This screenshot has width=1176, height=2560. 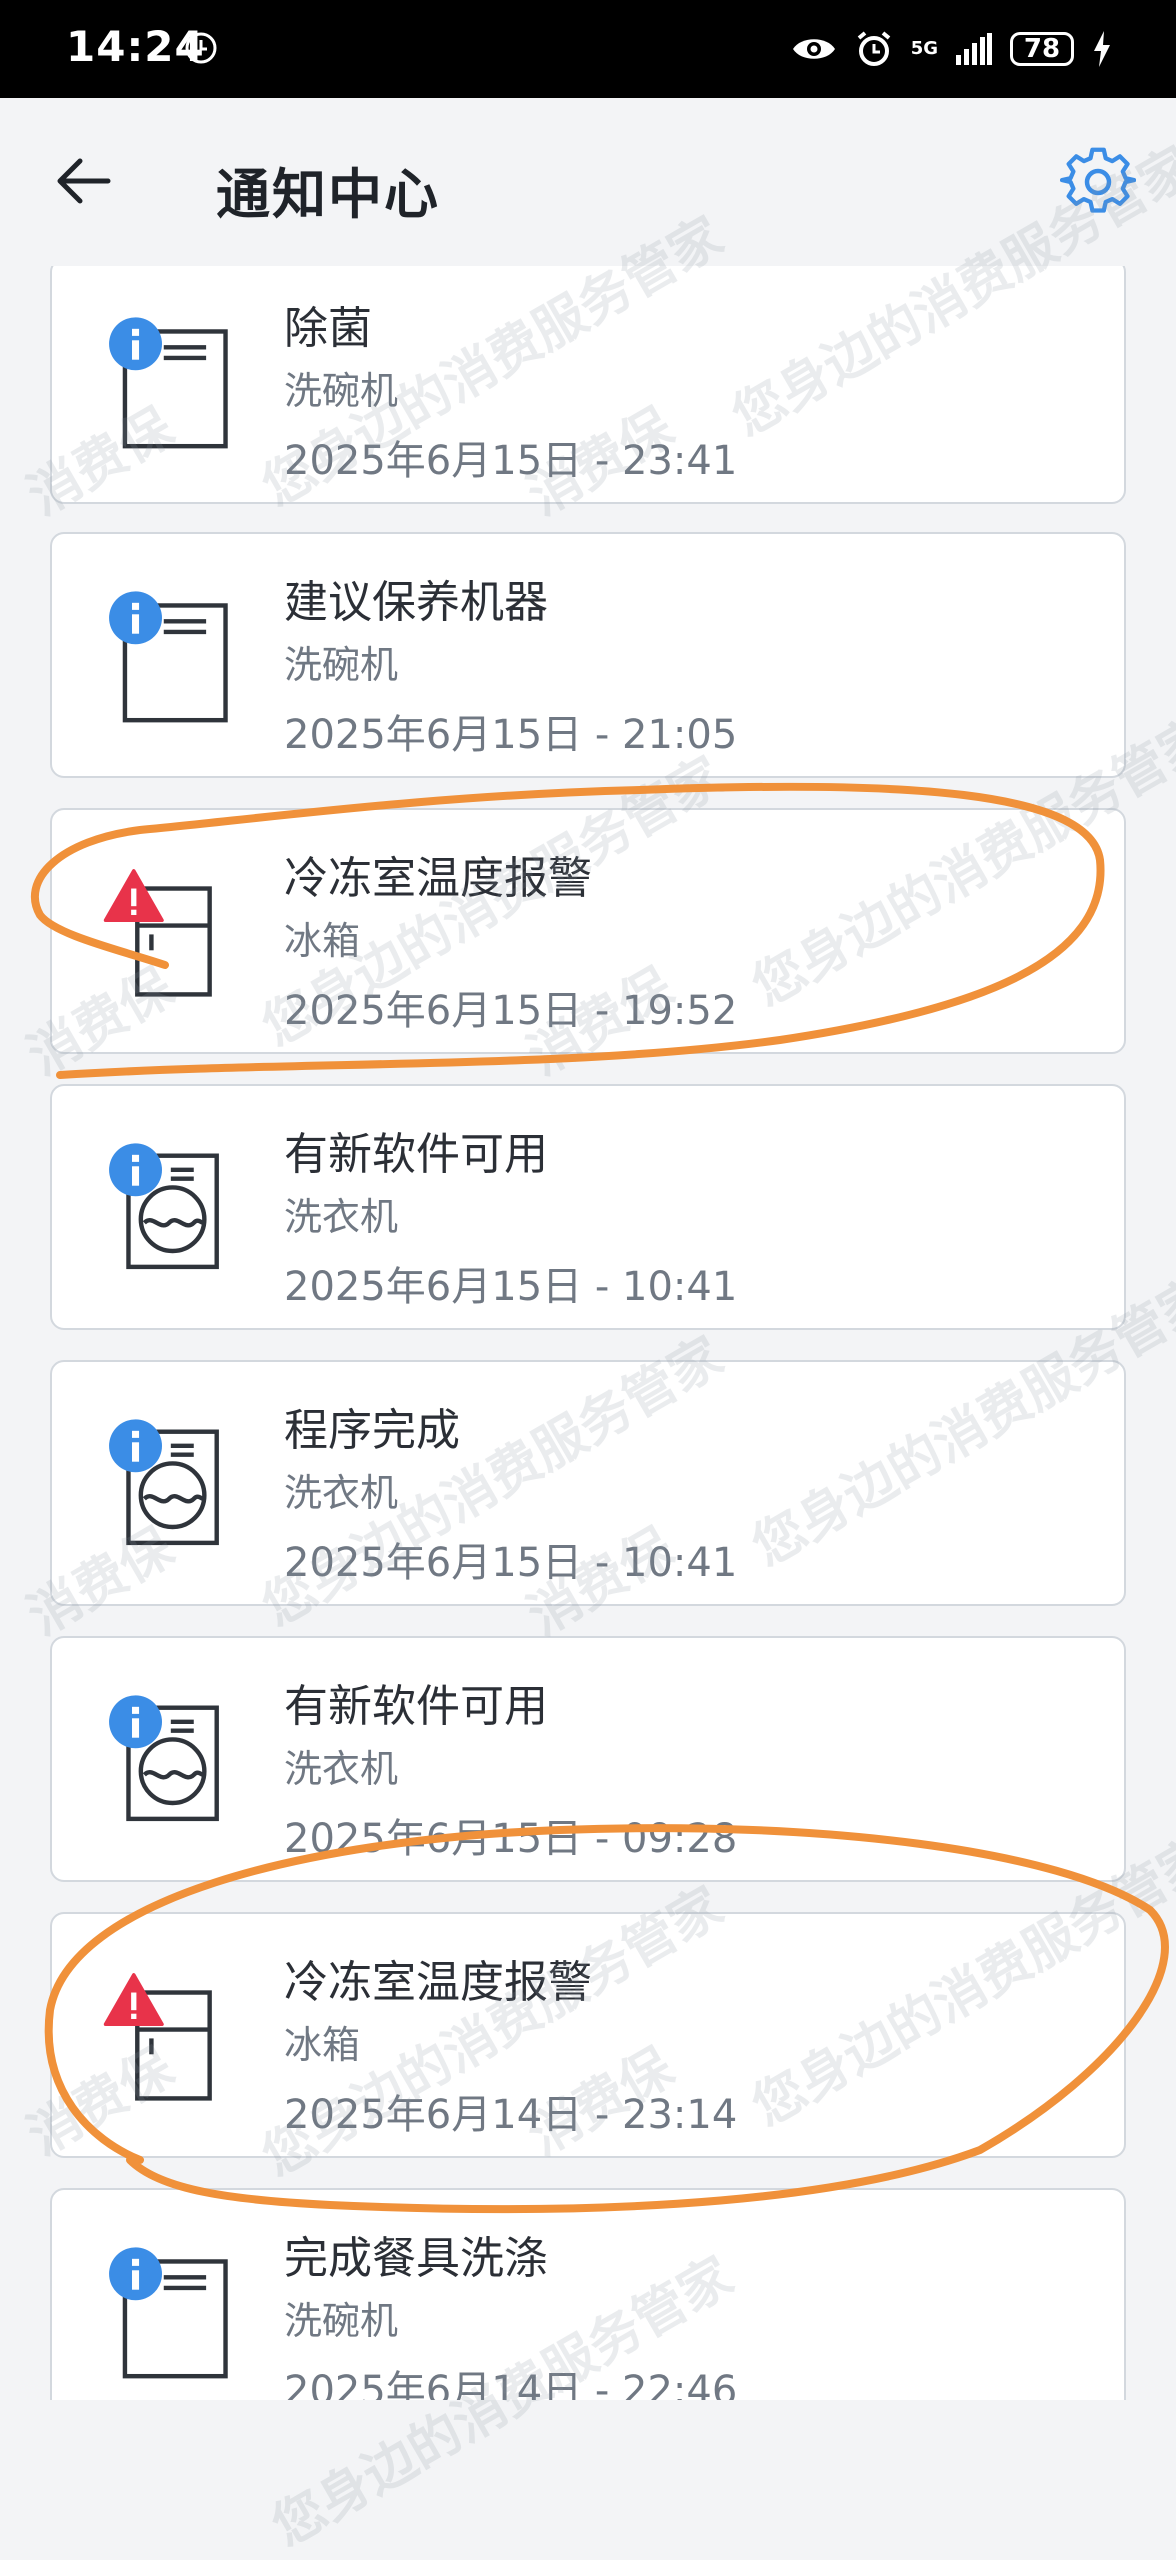 I want to click on notification-title: 建议保养机器, so click(x=416, y=602).